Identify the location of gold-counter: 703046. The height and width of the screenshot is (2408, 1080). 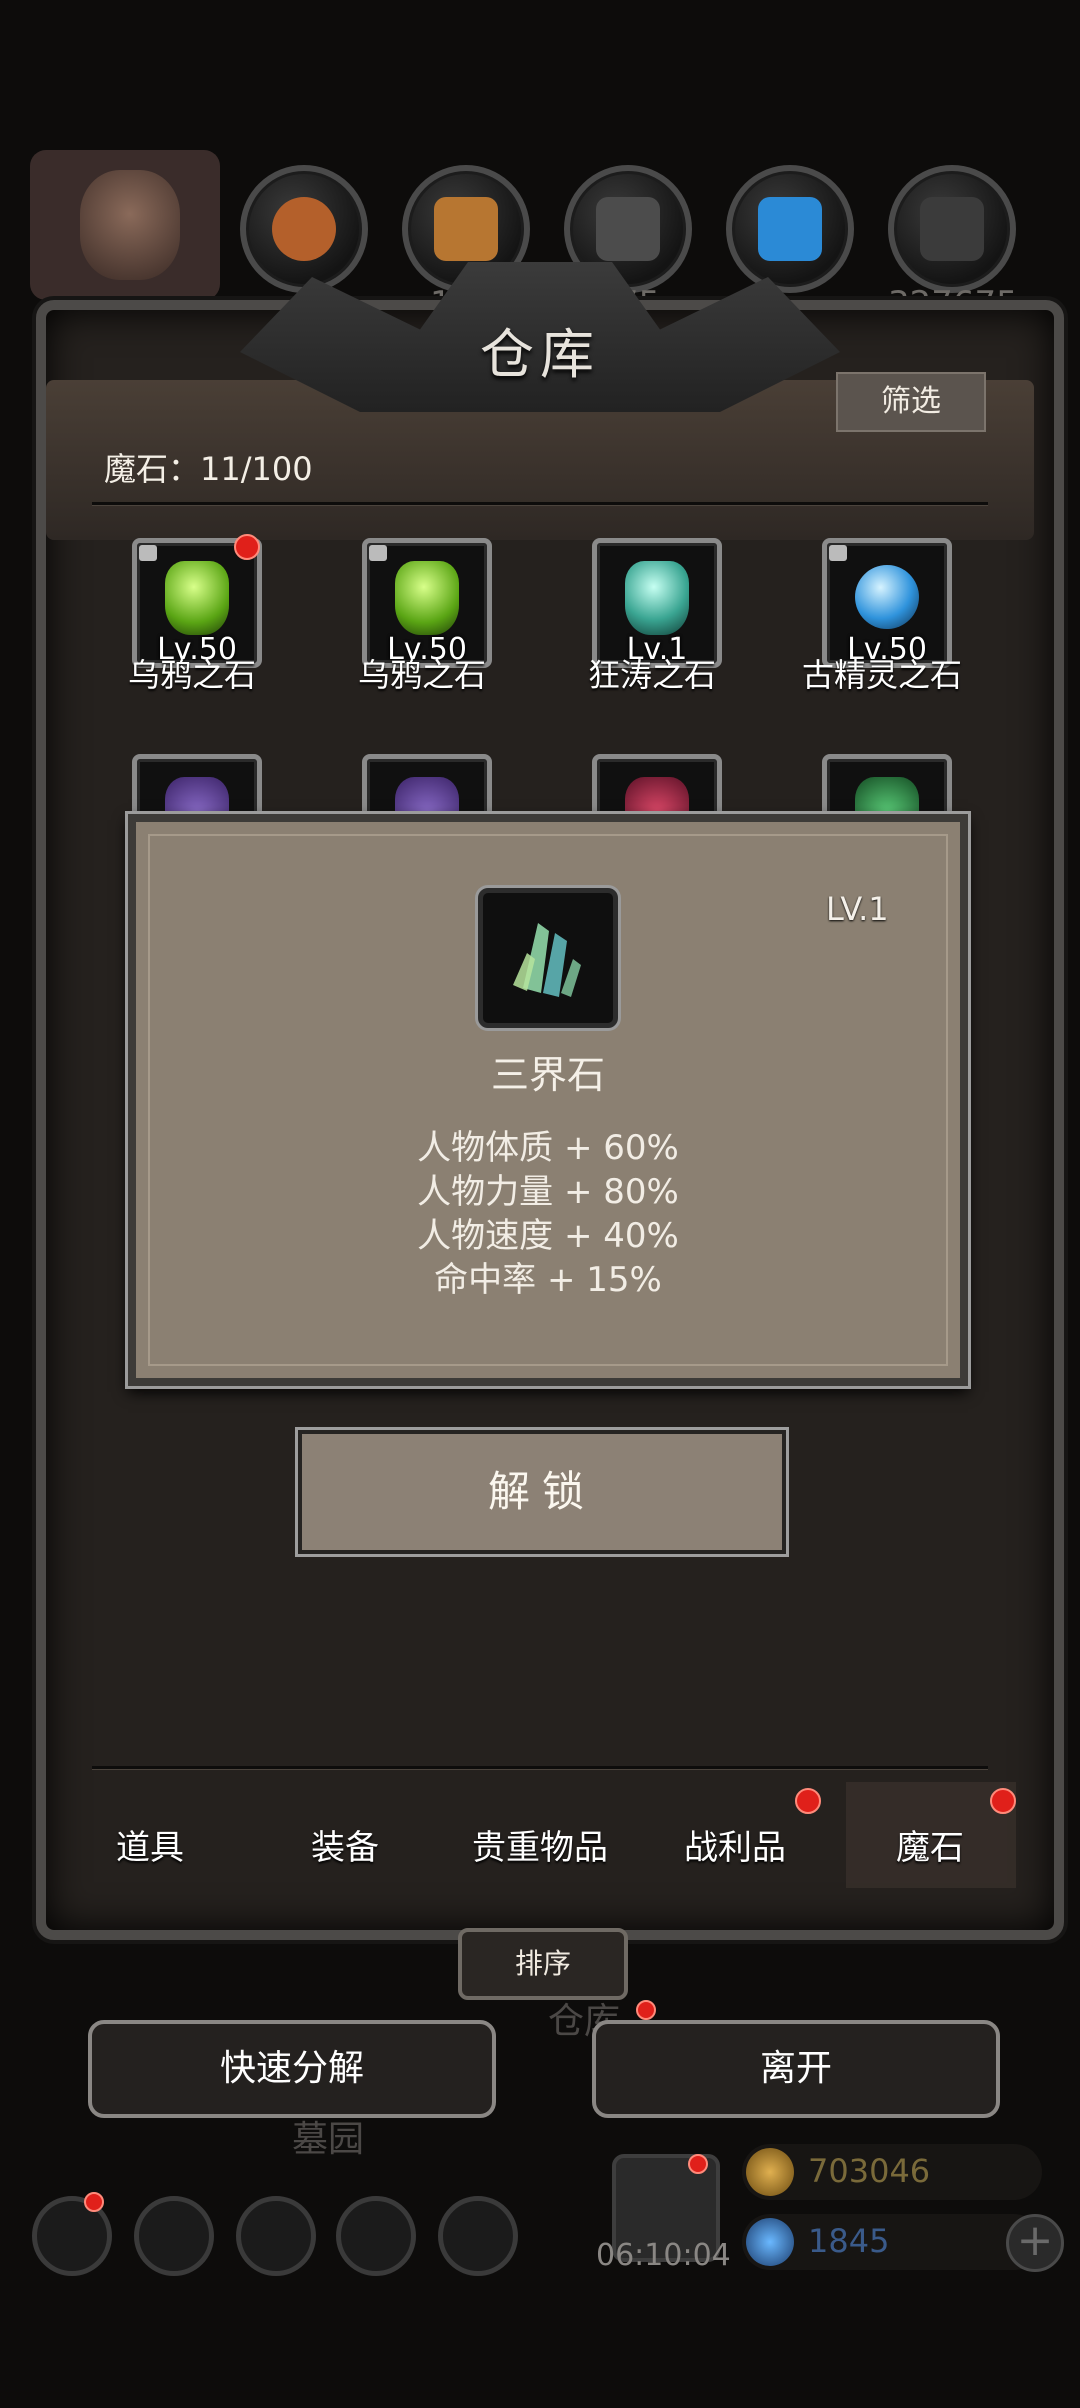
(892, 2172).